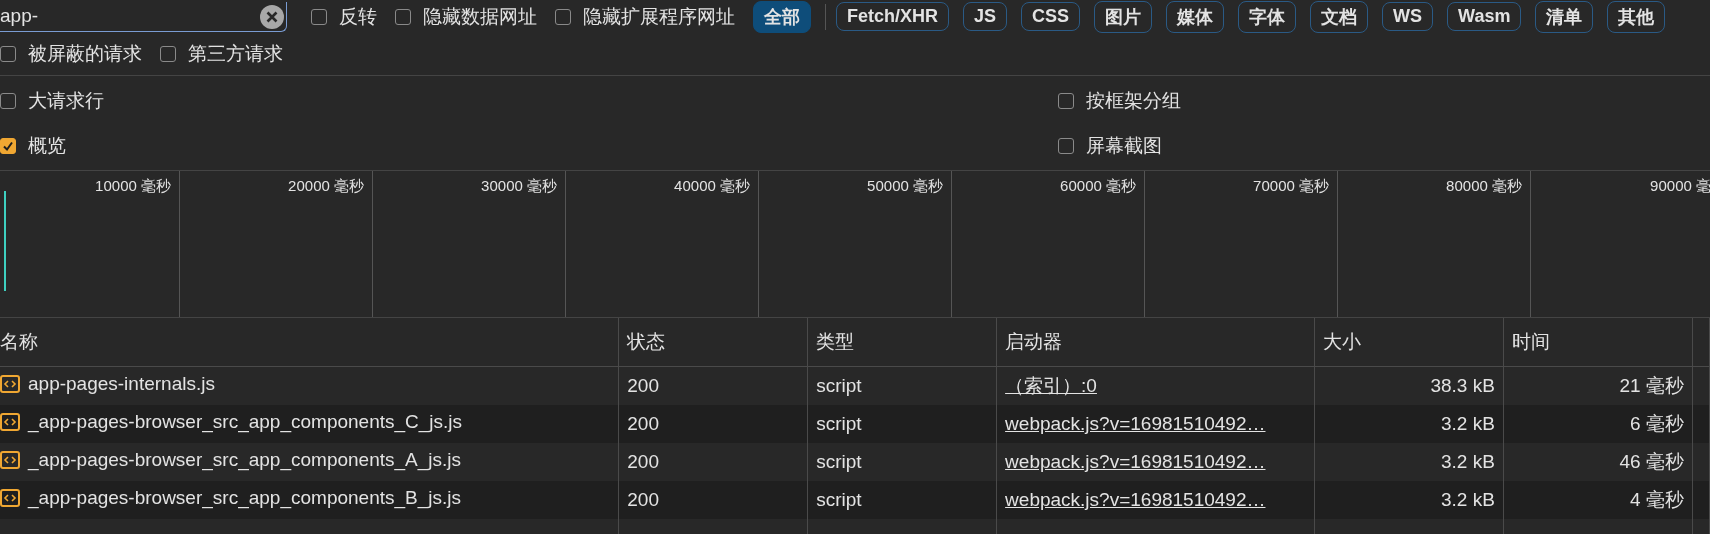 The image size is (1710, 534). Describe the element at coordinates (1124, 145) in the screenshot. I see `checkbox-label: 屏幕截图` at that location.